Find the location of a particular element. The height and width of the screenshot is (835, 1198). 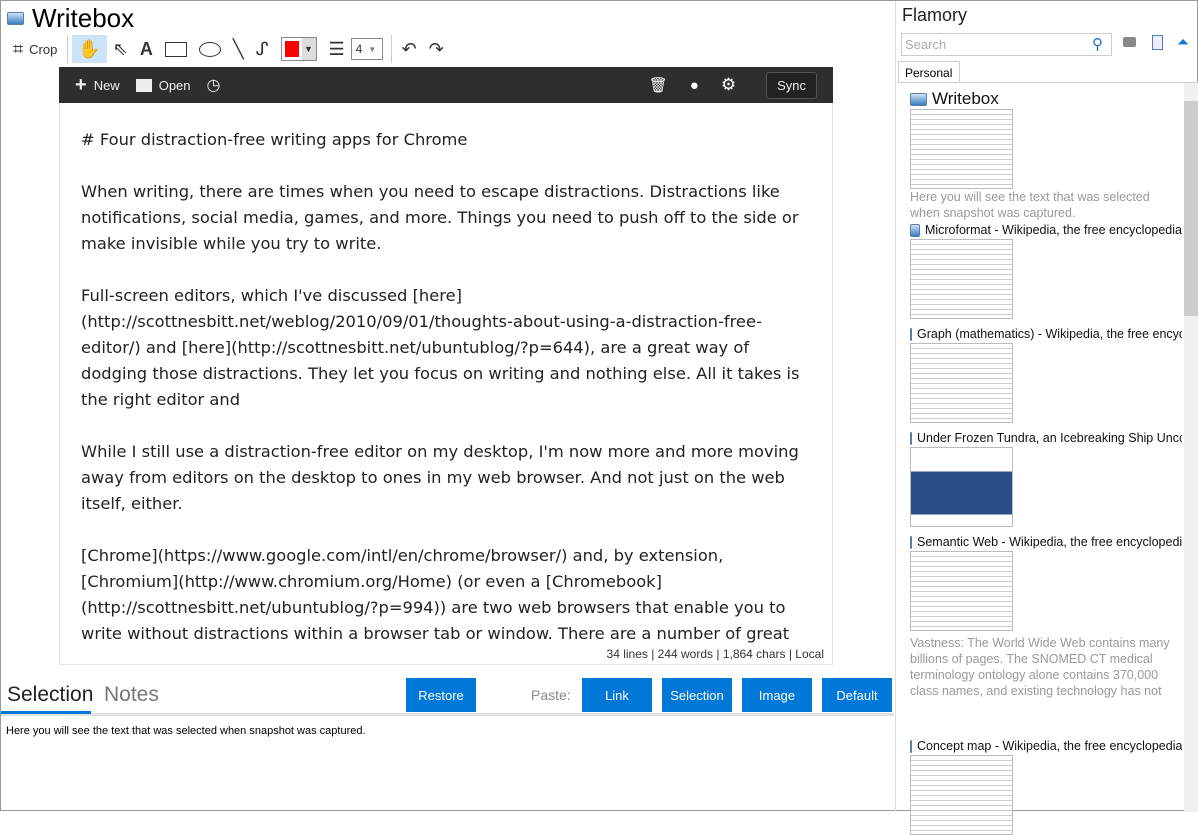

user-icon: ● is located at coordinates (694, 85).